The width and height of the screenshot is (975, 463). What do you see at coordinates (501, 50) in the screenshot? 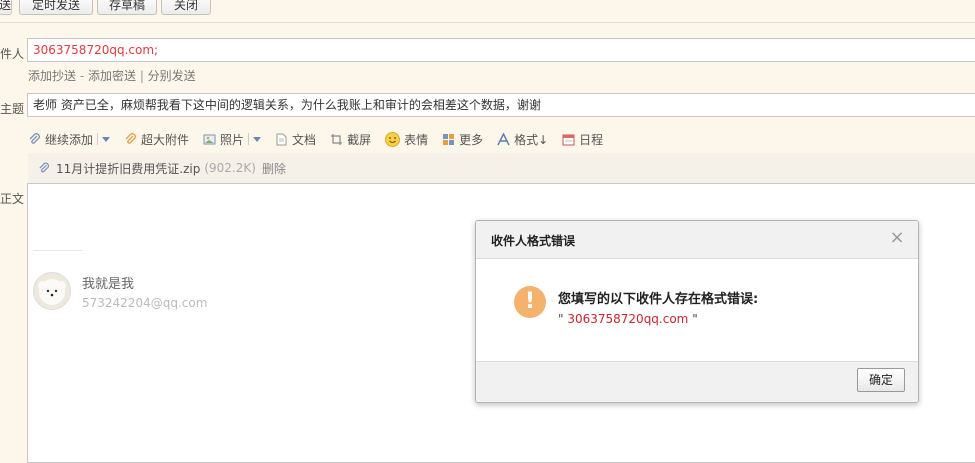
I see `recipient-input: 3063758720qq.com;` at bounding box center [501, 50].